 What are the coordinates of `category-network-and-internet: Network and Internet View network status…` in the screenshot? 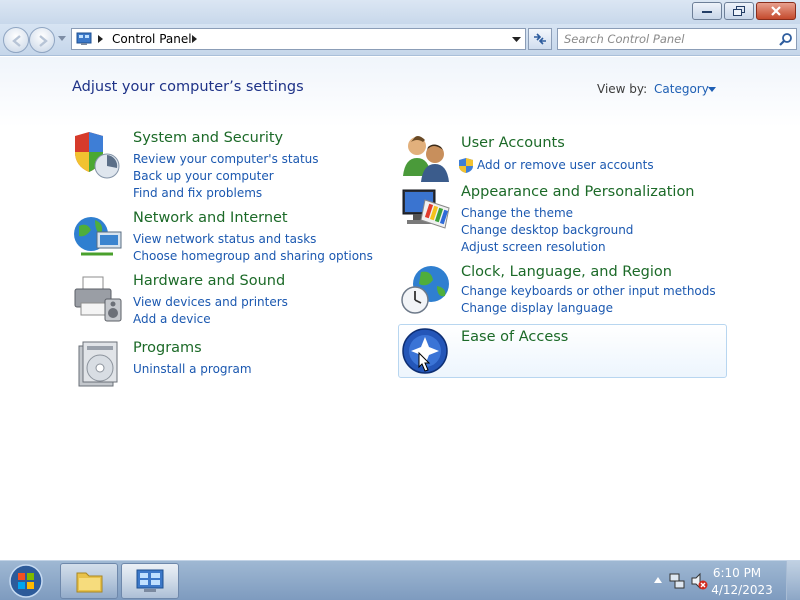 It's located at (223, 237).